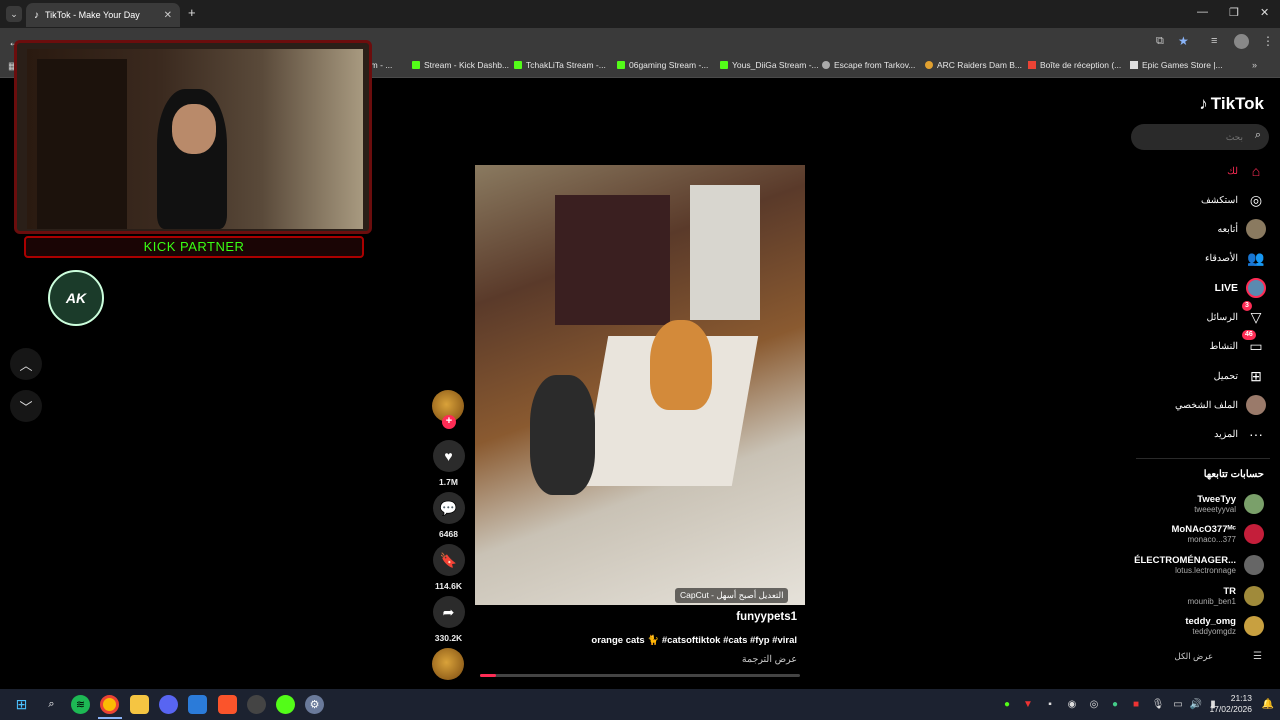  Describe the element at coordinates (1256, 375) in the screenshot. I see `upload-icon: ⊞` at that location.